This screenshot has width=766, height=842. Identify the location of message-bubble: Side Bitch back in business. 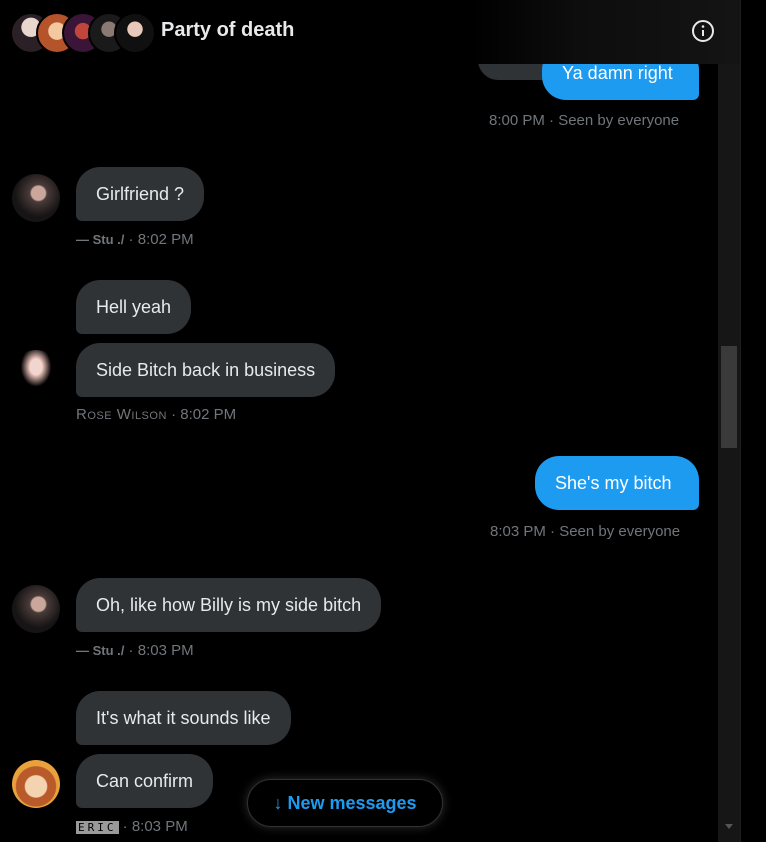
(206, 370).